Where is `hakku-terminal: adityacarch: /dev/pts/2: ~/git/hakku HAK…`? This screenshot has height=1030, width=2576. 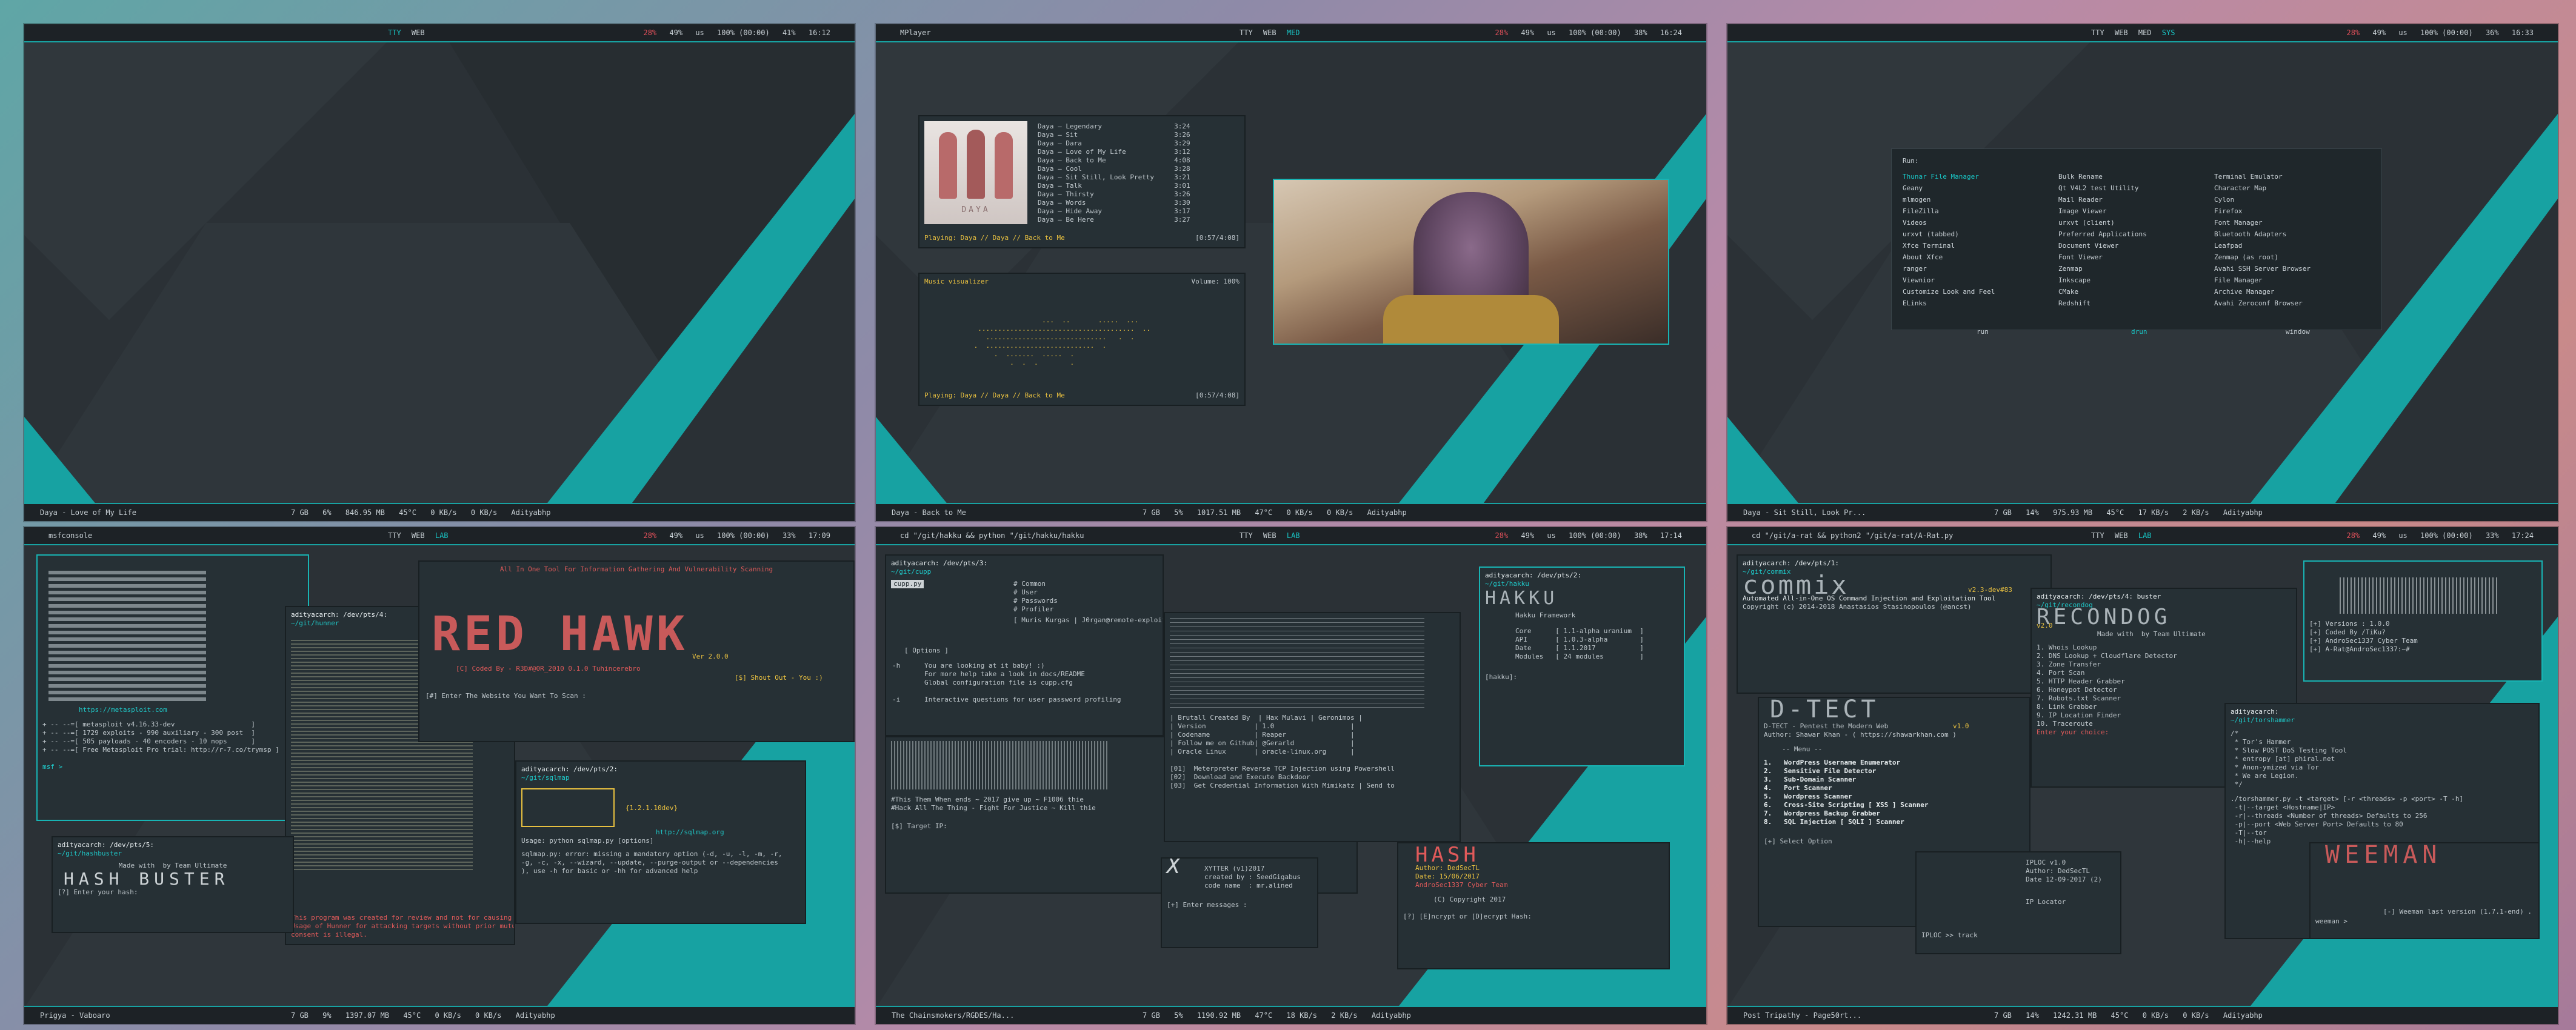 hakku-terminal: adityacarch: /dev/pts/2: ~/git/hakku HAK… is located at coordinates (1582, 666).